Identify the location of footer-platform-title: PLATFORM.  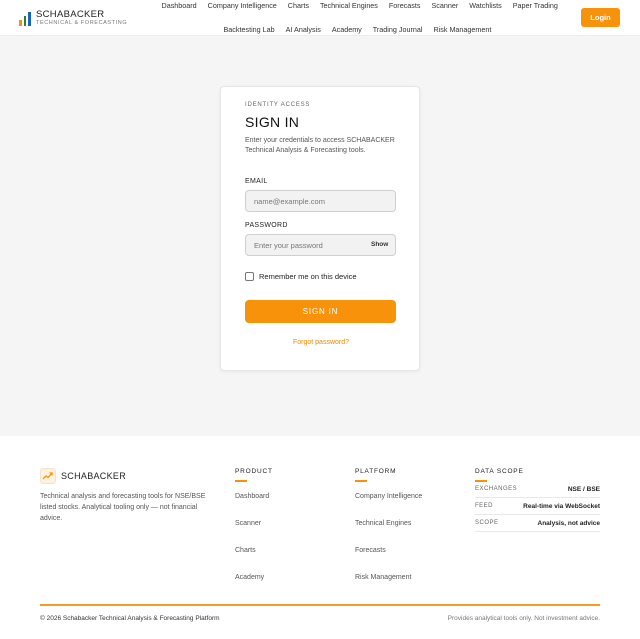
(376, 475).